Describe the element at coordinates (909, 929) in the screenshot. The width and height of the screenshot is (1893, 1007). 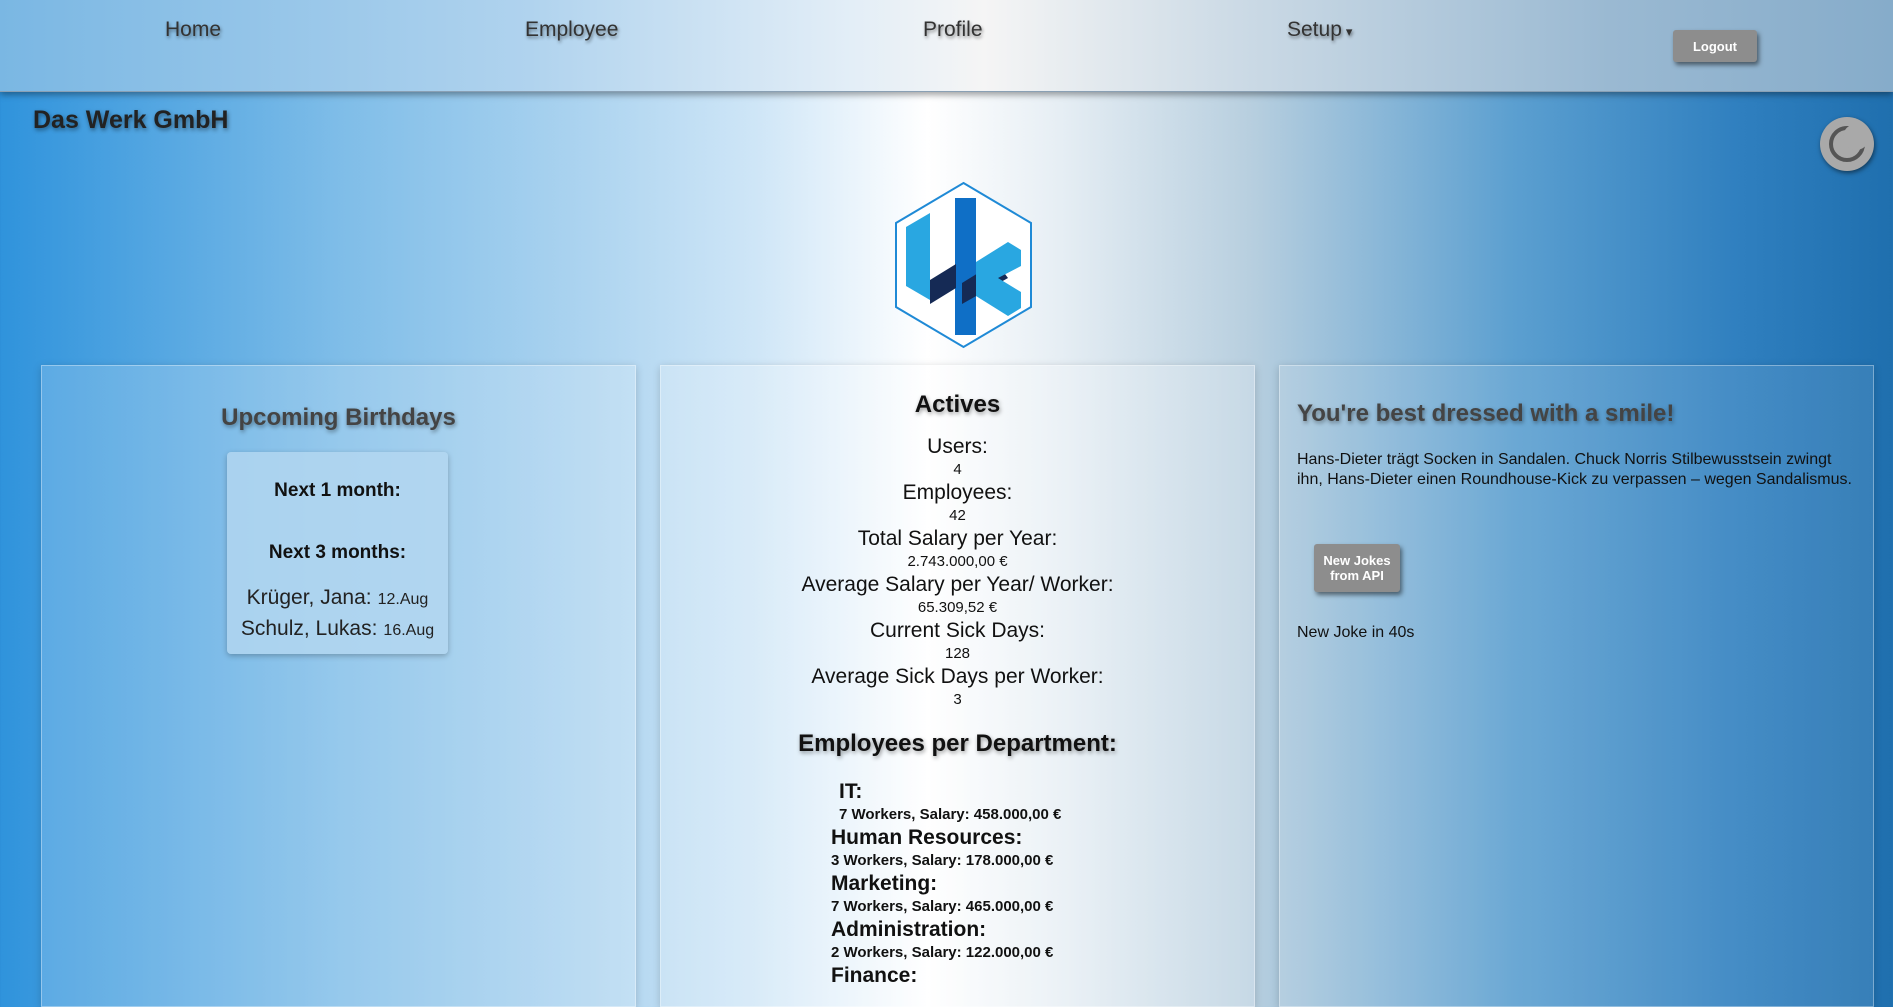
I see `department-name: Administration:` at that location.